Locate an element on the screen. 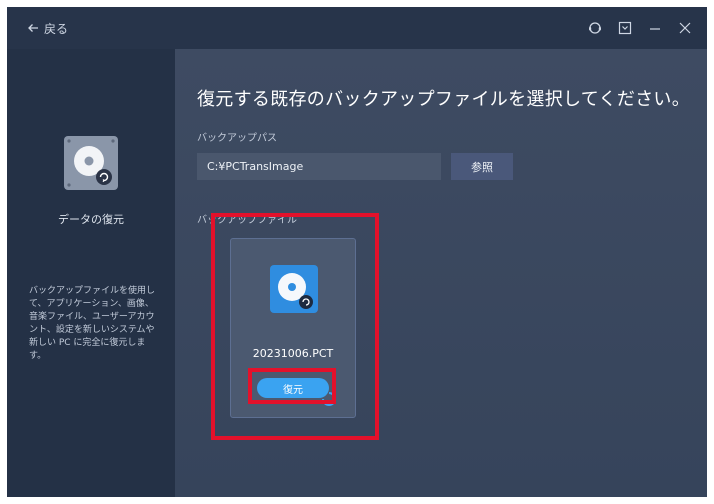 Image resolution: width=714 pixels, height=504 pixels. sidebar-title: データの復元 is located at coordinates (91, 219).